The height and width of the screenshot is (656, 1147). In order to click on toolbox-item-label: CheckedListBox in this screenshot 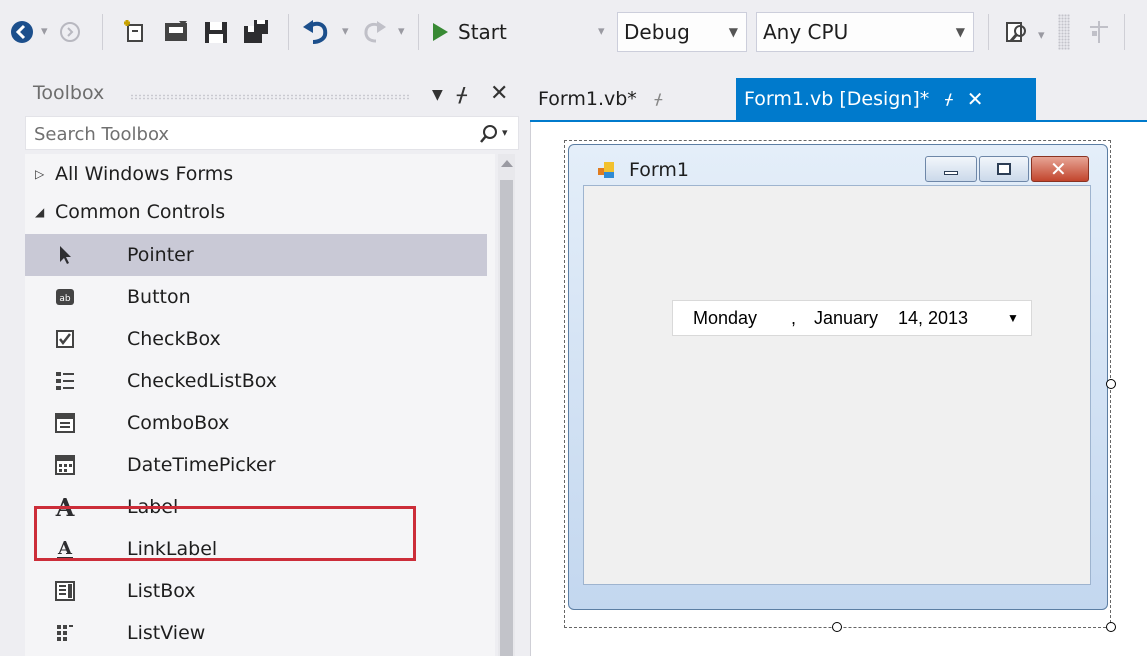, I will do `click(202, 381)`.